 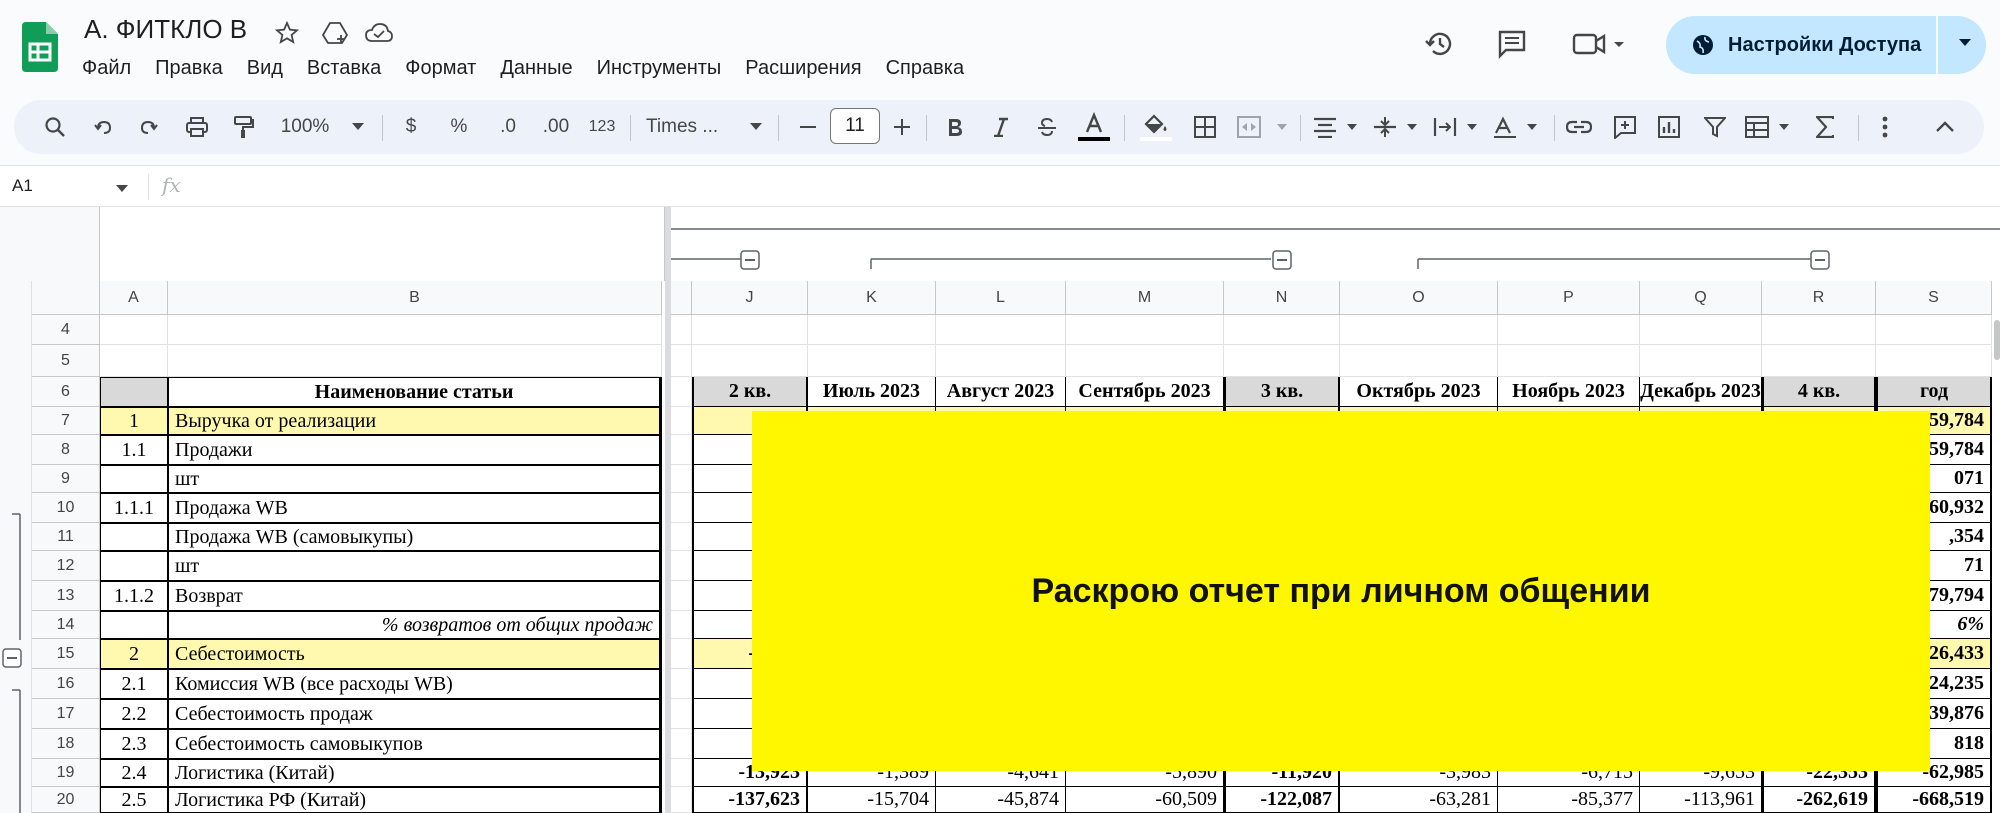 I want to click on cell-b: Себестоимость самовыкупов, so click(x=415, y=744).